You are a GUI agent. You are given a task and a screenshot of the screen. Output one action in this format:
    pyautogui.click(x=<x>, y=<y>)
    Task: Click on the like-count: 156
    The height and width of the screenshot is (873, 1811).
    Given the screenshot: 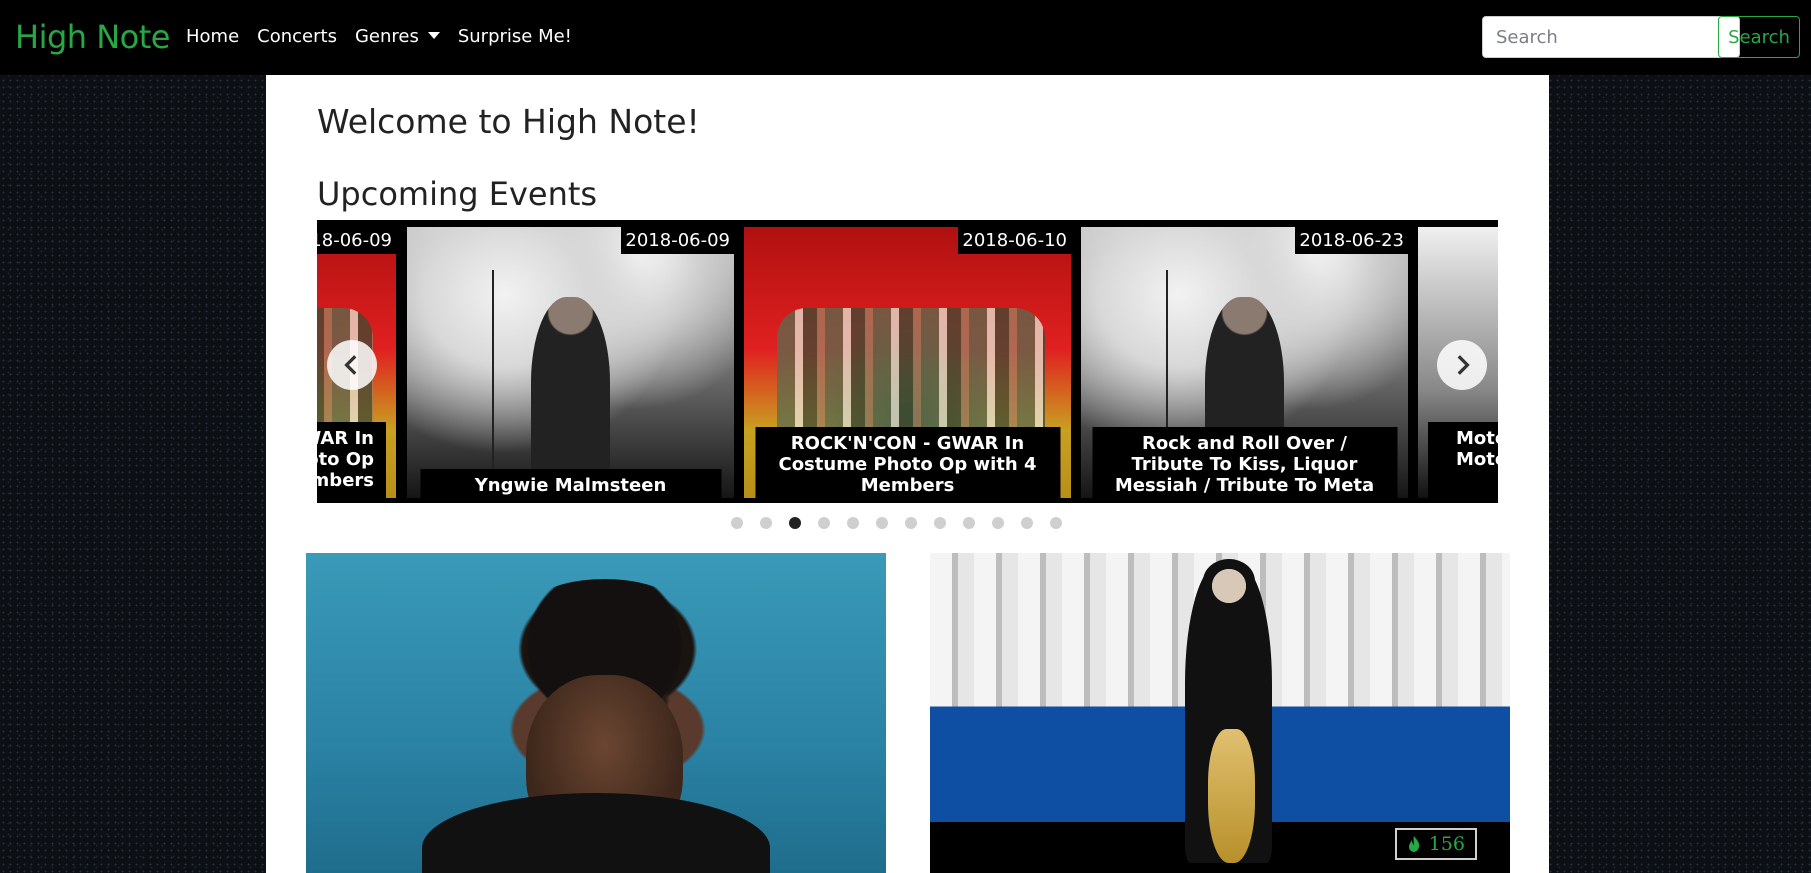 What is the action you would take?
    pyautogui.click(x=1446, y=844)
    